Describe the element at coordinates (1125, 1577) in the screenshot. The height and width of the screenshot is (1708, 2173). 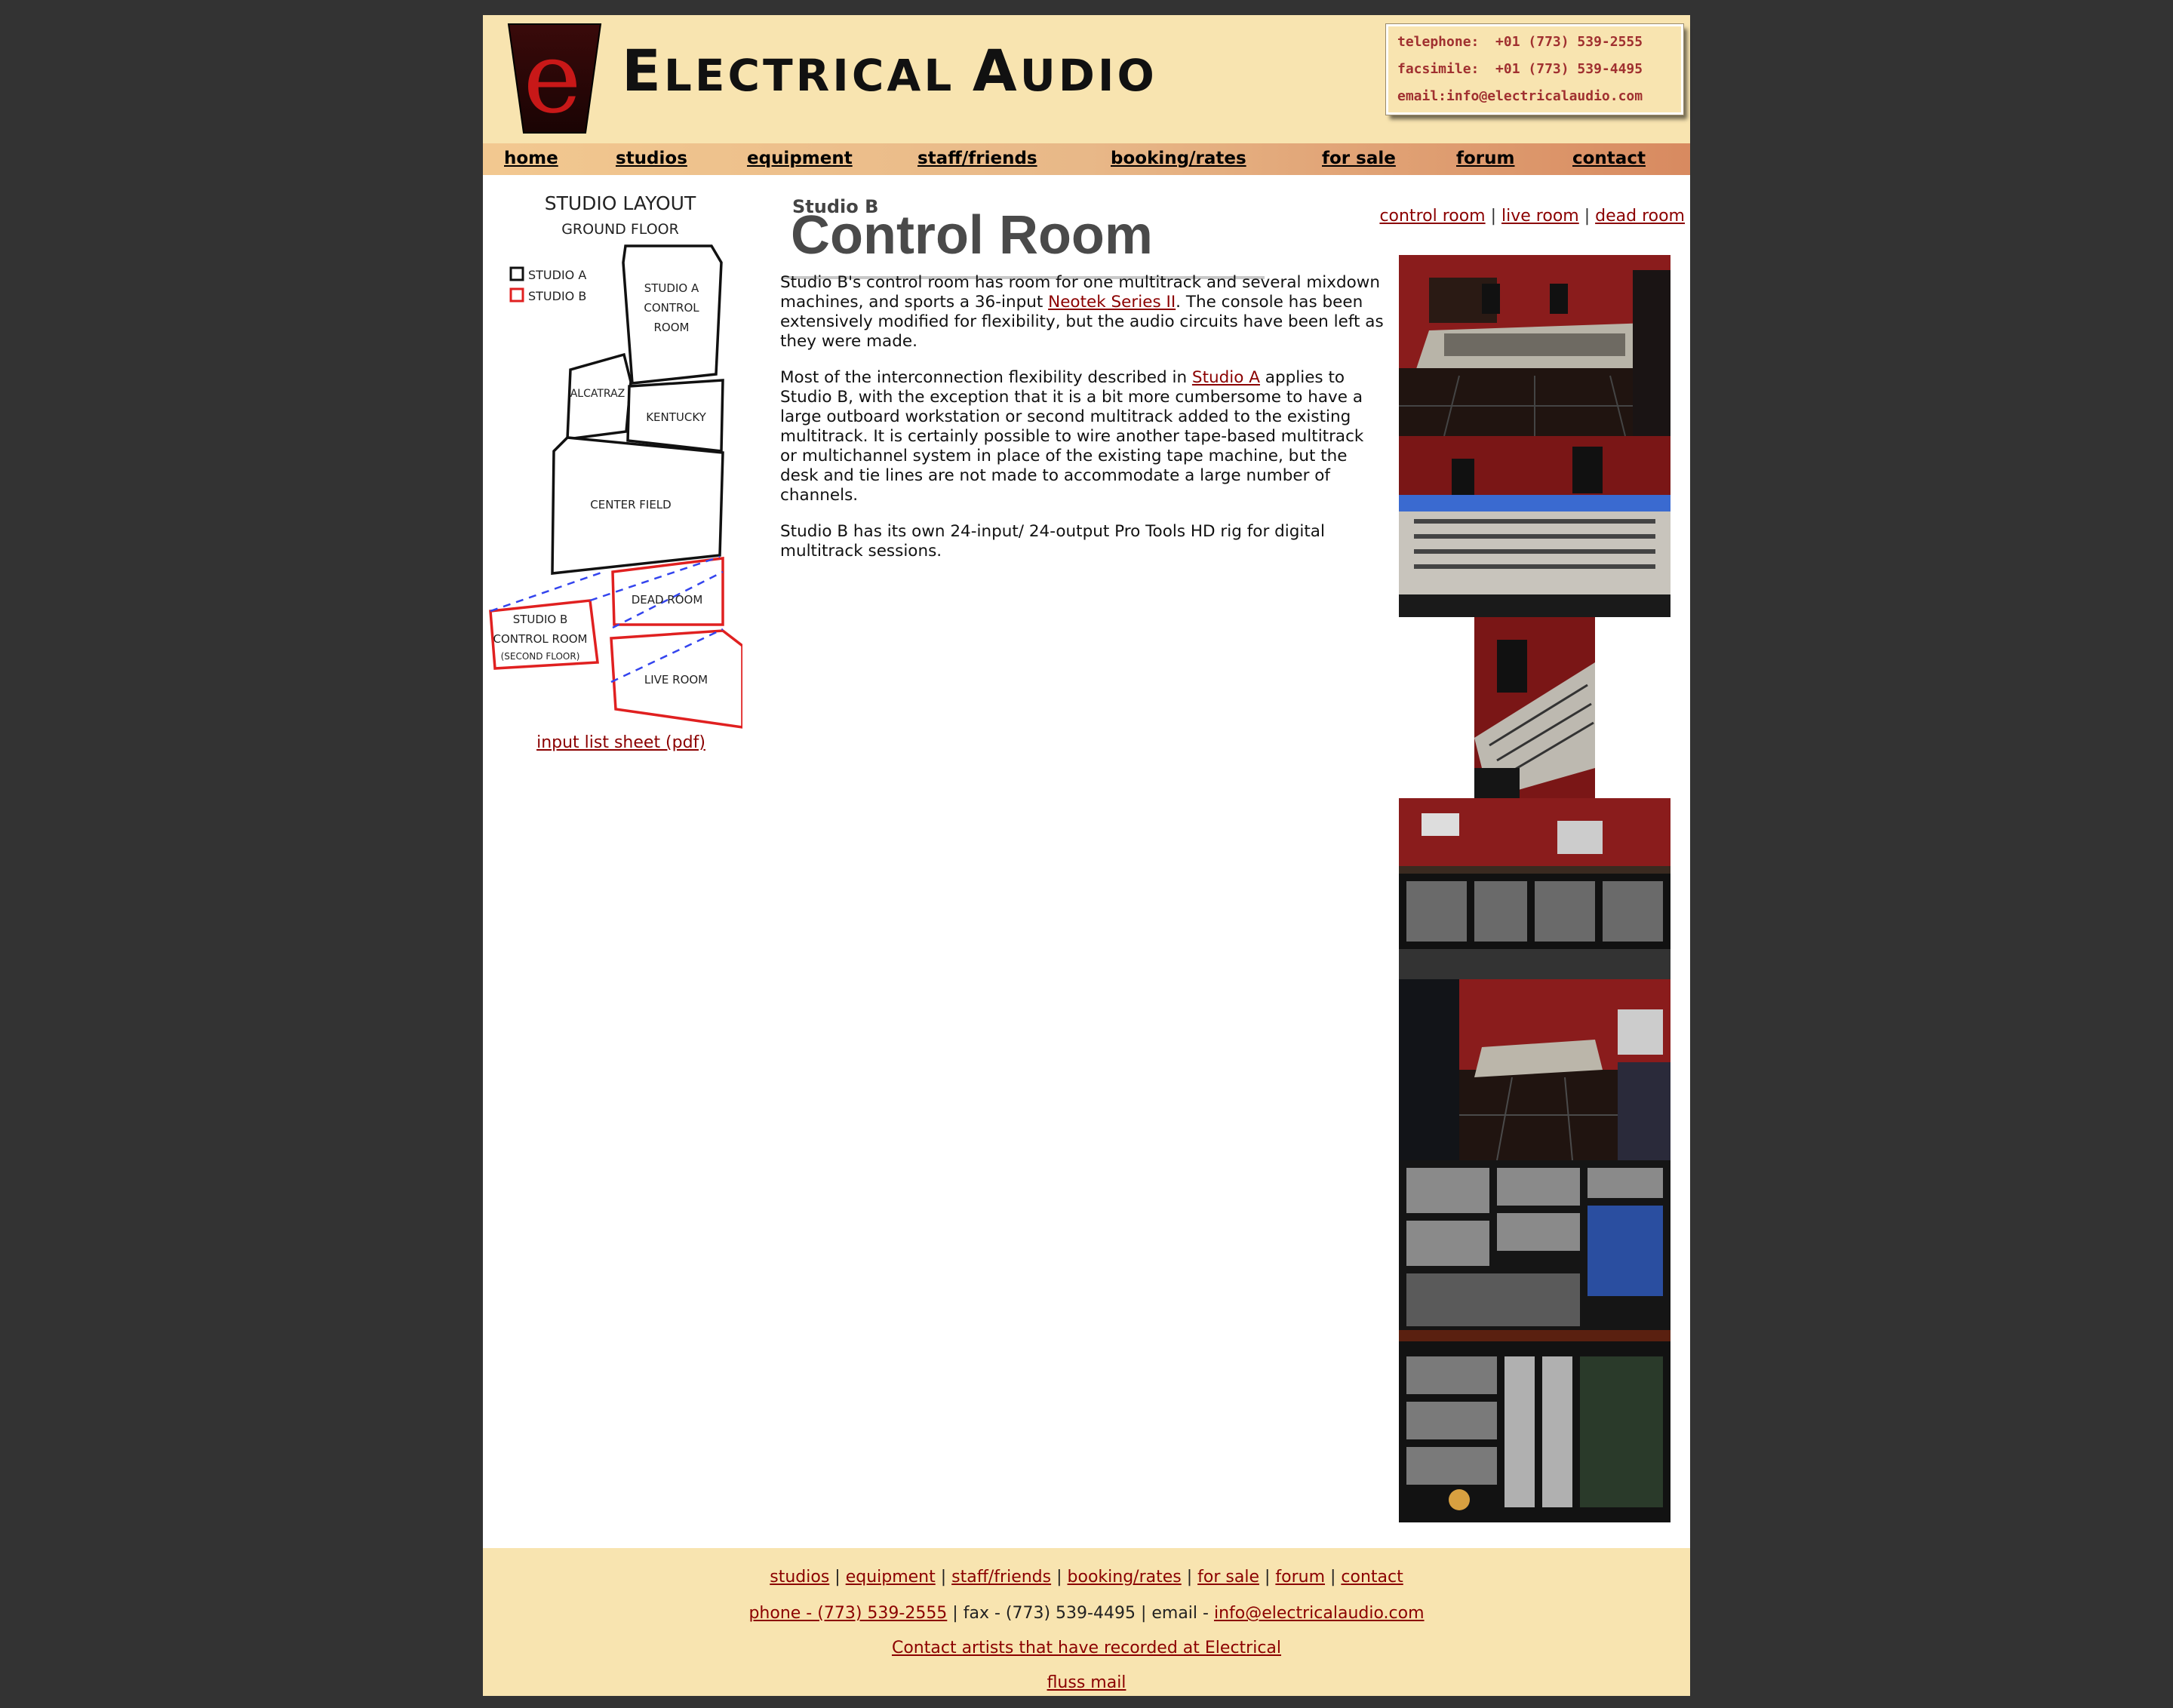
I see `footer-booking-rates: booking/rates` at that location.